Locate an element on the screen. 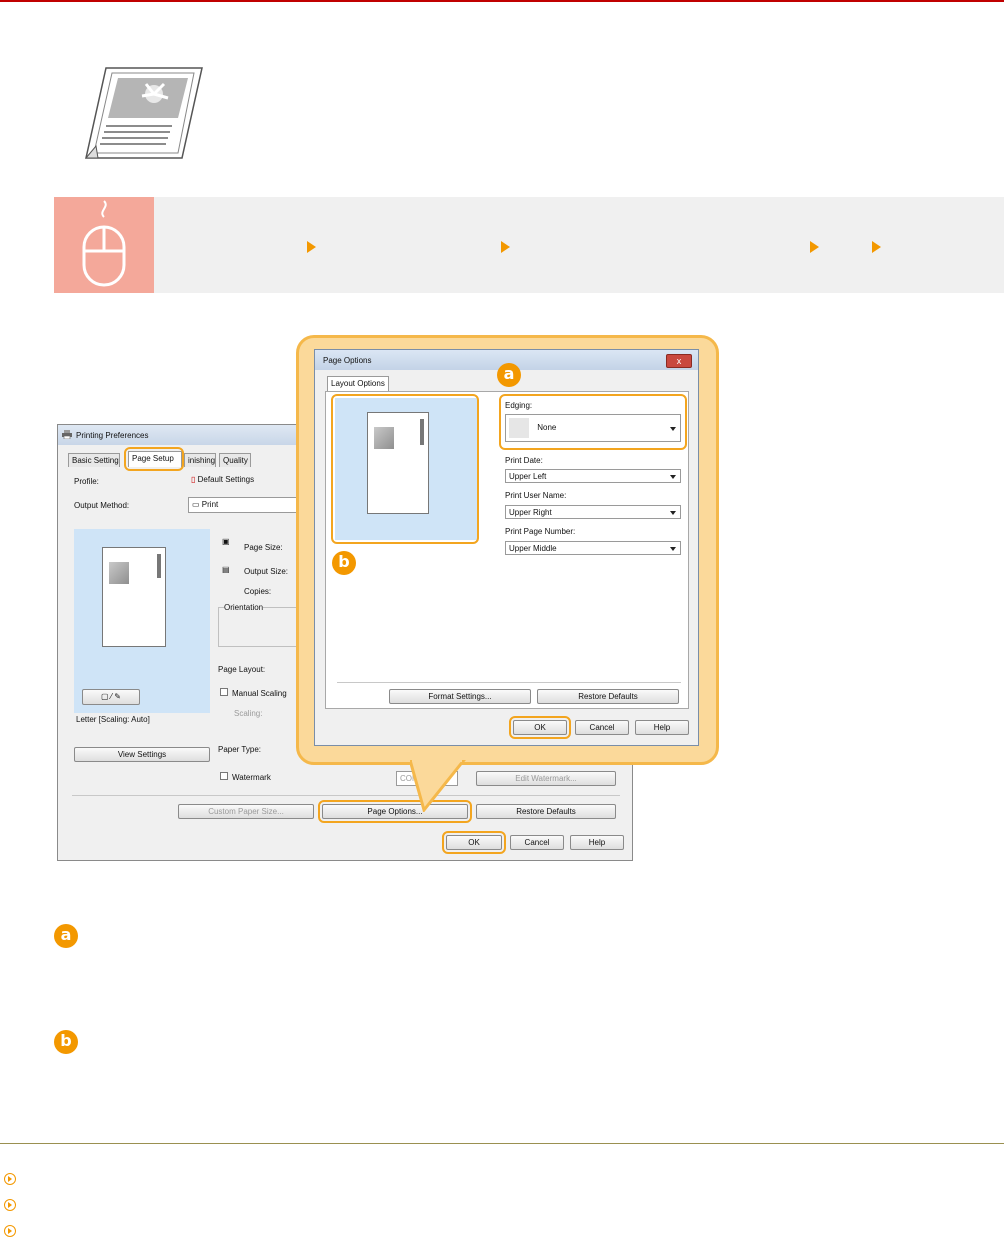 This screenshot has height=1243, width=1004. print-date-label: Print Date: is located at coordinates (524, 460).